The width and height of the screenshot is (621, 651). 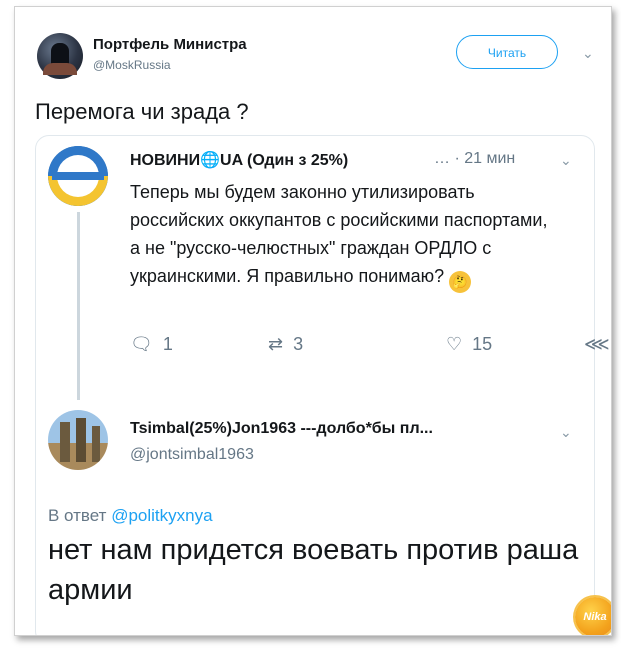 I want to click on reply-action: 🗨 1, so click(x=151, y=344).